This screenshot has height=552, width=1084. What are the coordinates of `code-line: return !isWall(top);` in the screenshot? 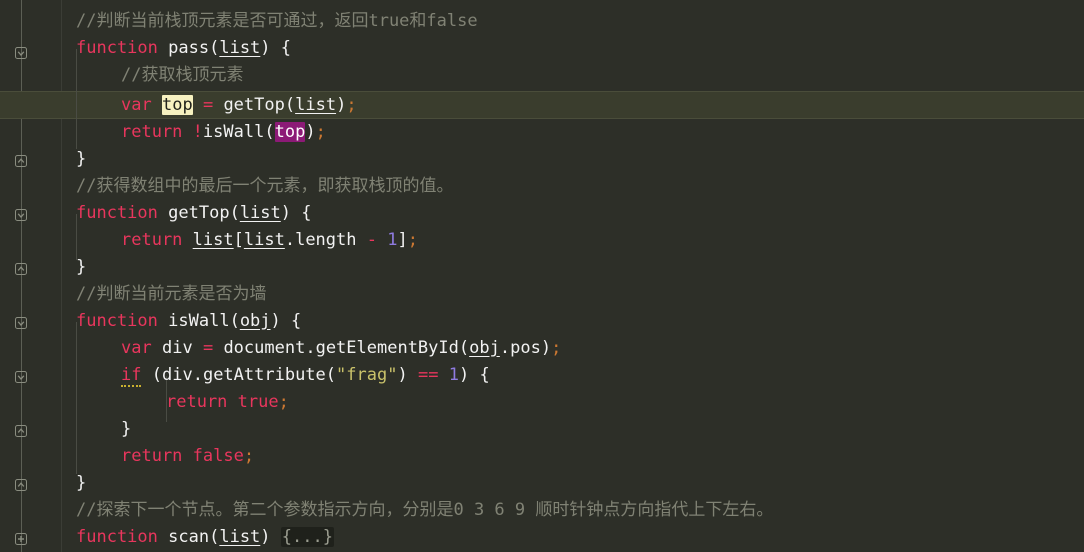 It's located at (194, 132).